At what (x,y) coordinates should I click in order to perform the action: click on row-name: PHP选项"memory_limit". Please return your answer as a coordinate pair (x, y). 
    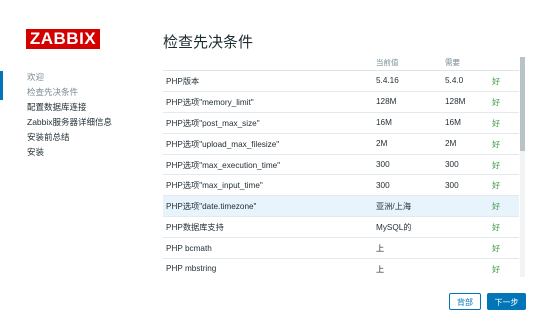
    Looking at the image, I should click on (268, 102).